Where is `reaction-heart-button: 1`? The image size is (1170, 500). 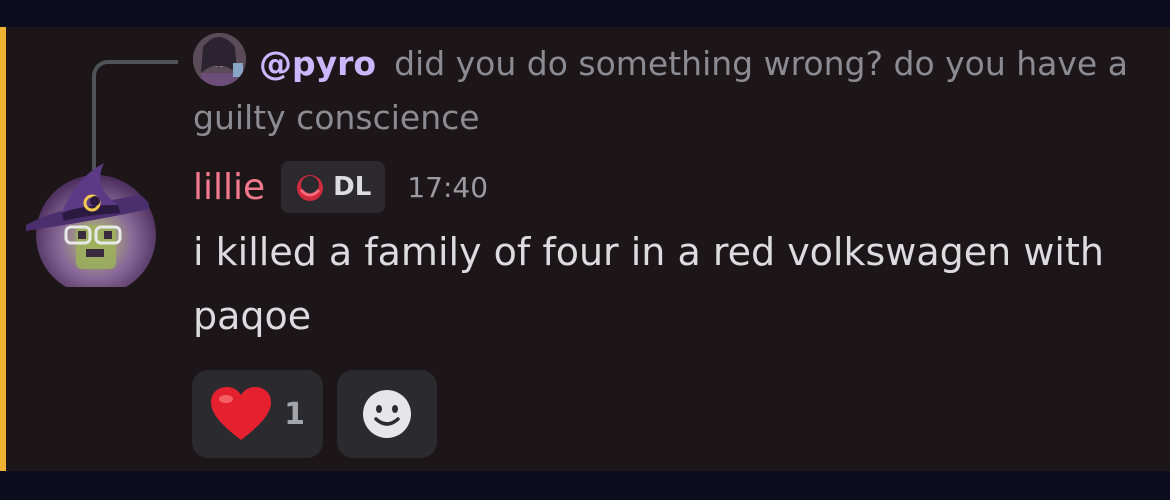 reaction-heart-button: 1 is located at coordinates (257, 414).